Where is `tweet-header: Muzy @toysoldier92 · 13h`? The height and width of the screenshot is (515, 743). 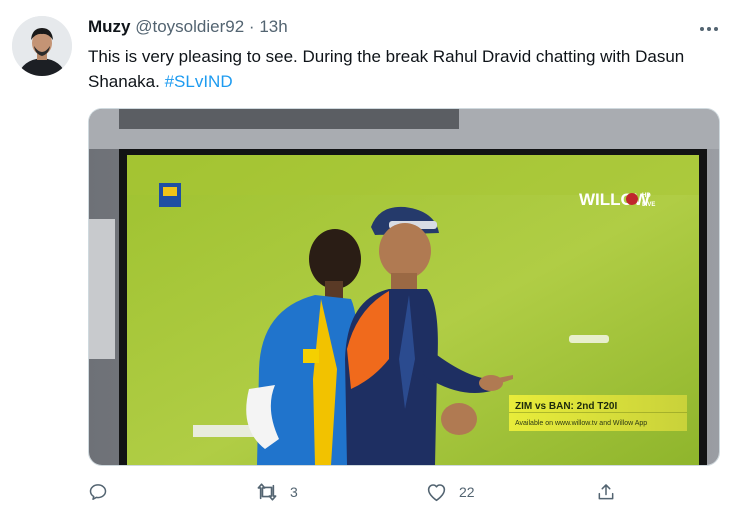 tweet-header: Muzy @toysoldier92 · 13h is located at coordinates (188, 28).